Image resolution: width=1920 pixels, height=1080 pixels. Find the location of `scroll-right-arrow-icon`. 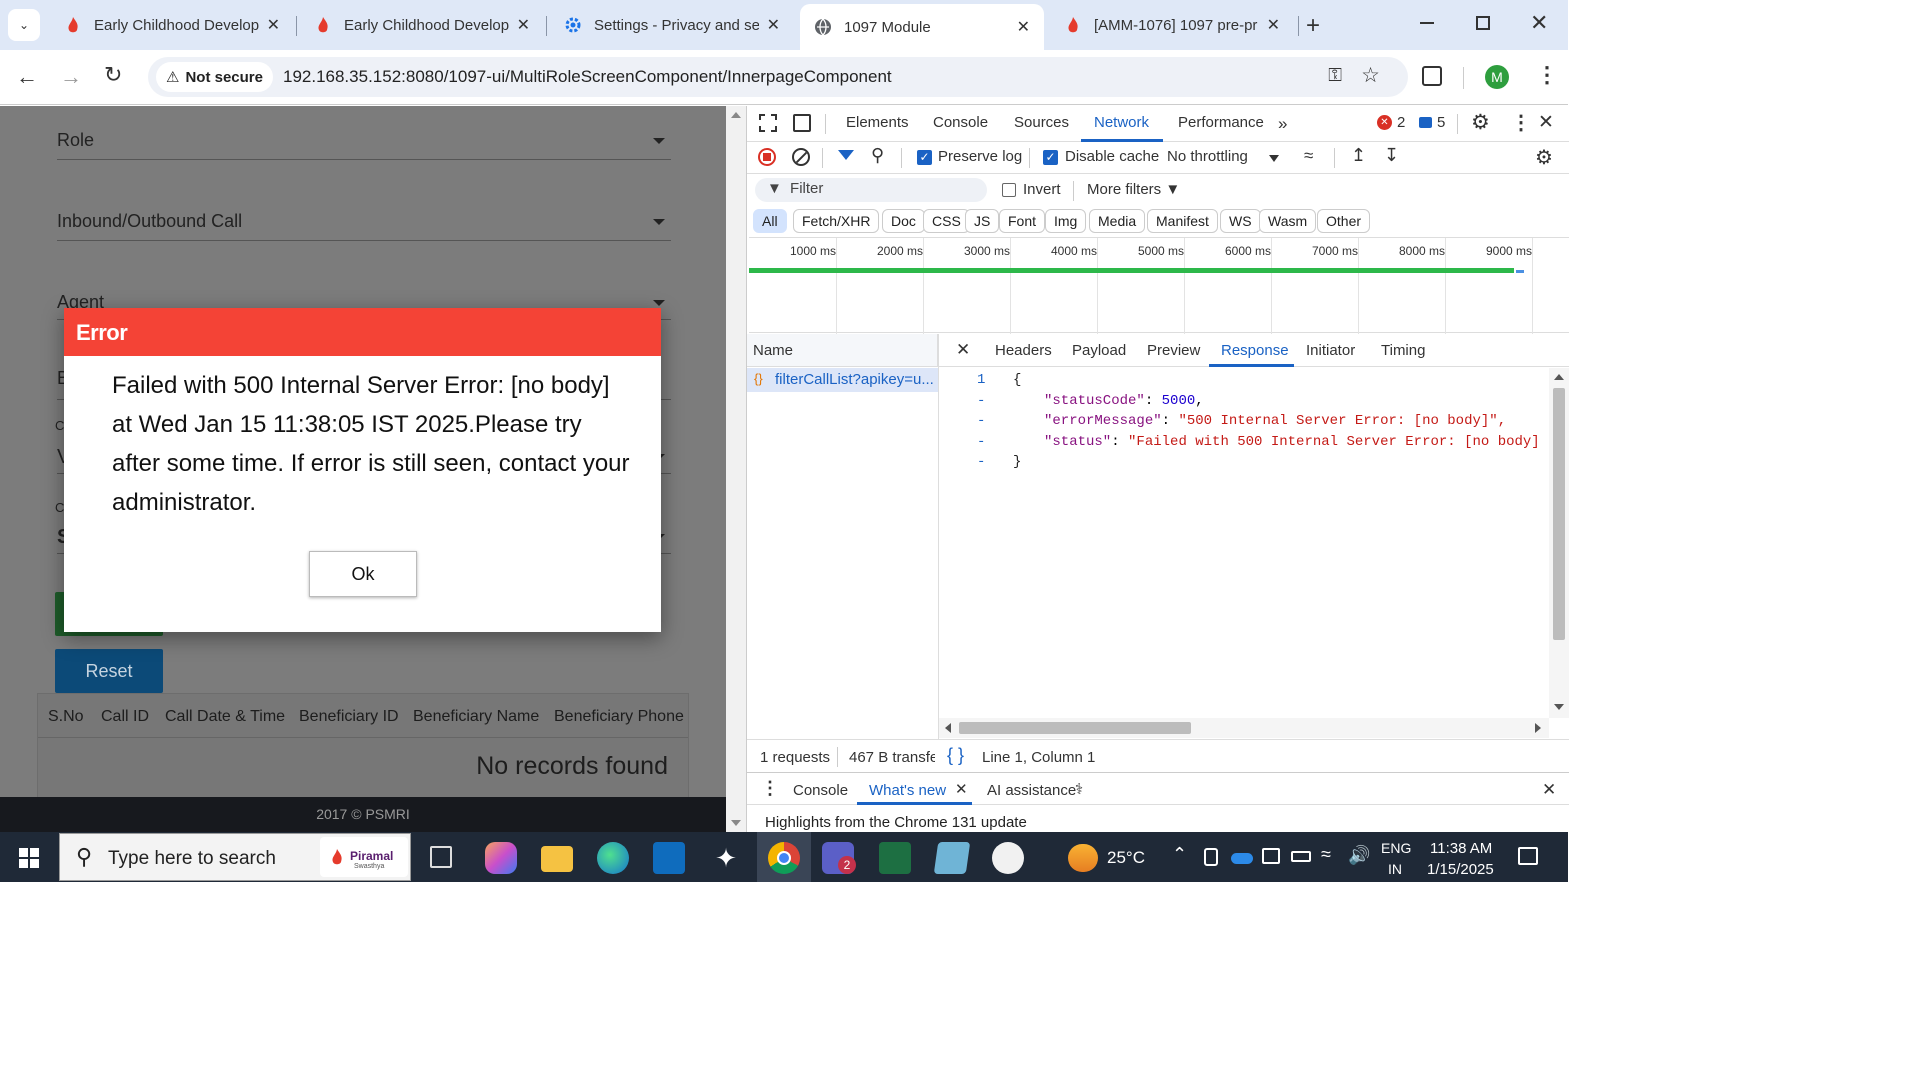

scroll-right-arrow-icon is located at coordinates (1538, 728).